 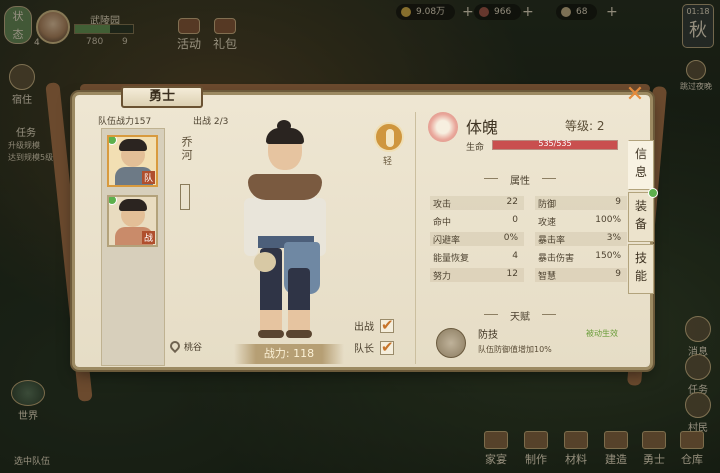 I want to click on deploy-toggle-label: 出战, so click(x=364, y=327).